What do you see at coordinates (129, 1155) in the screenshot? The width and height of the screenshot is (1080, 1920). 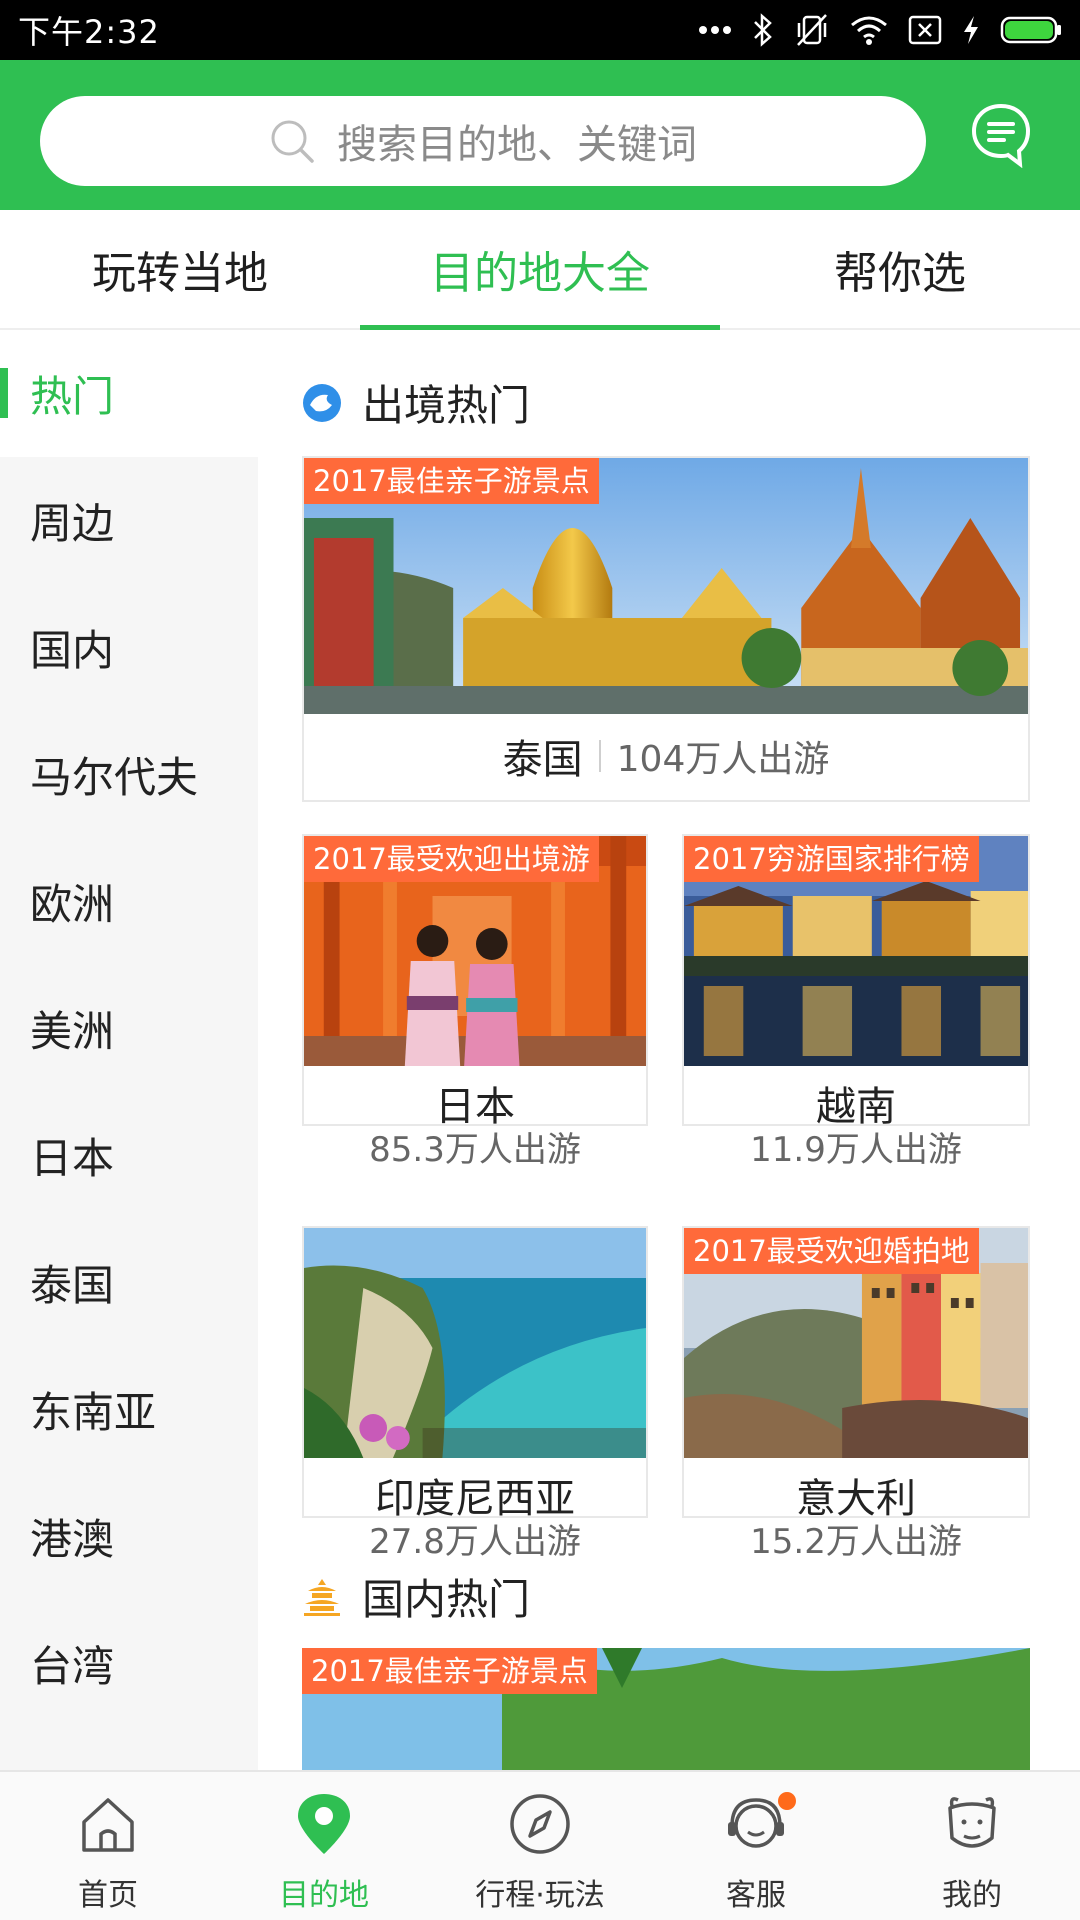 I see `sidebar-item-japan: 日本` at bounding box center [129, 1155].